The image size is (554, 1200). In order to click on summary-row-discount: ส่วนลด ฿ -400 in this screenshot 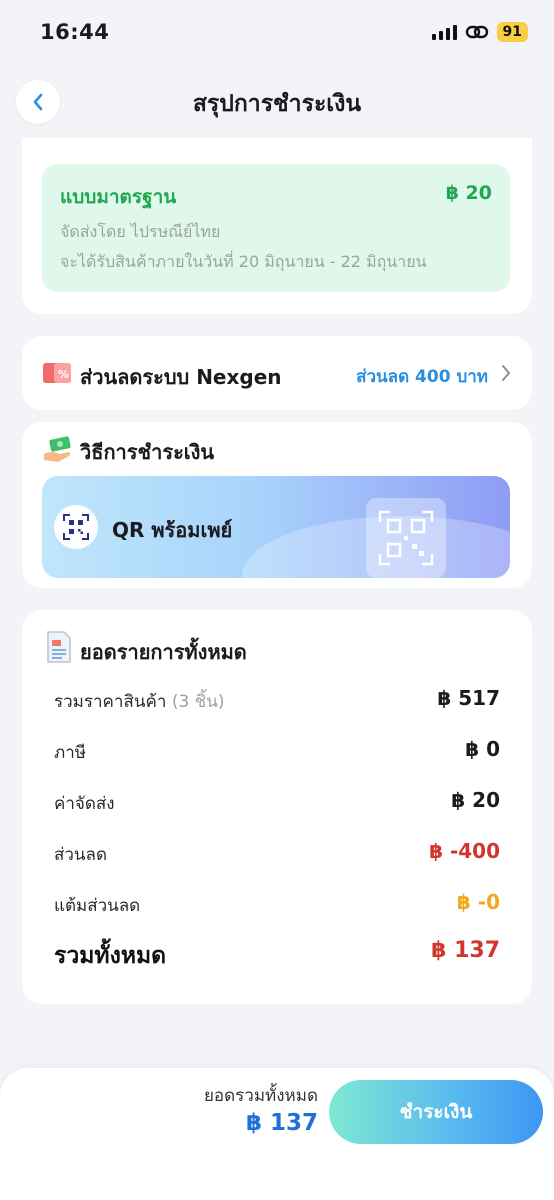, I will do `click(277, 852)`.